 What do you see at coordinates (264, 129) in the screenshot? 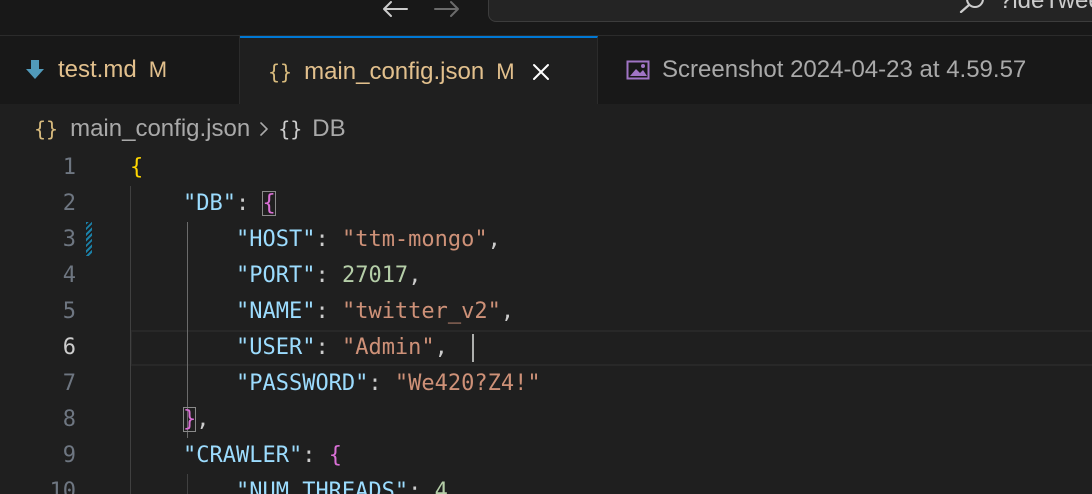
I see `chevron-right-icon` at bounding box center [264, 129].